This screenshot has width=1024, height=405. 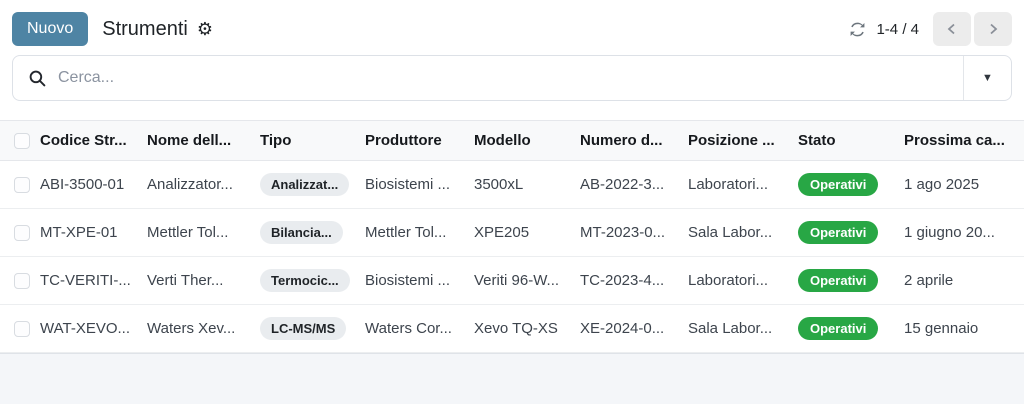 What do you see at coordinates (929, 280) in the screenshot?
I see `cell-prossima: 2 aprile` at bounding box center [929, 280].